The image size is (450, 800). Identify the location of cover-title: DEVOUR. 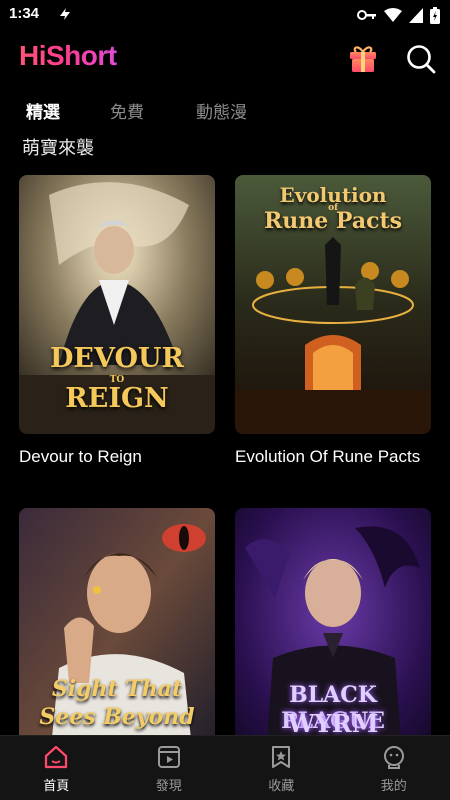
(117, 358).